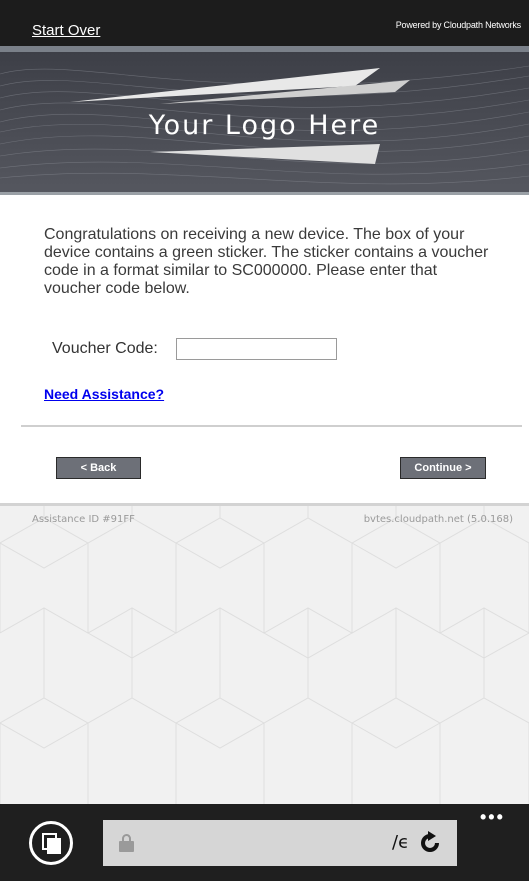 The width and height of the screenshot is (529, 881). What do you see at coordinates (256, 349) in the screenshot?
I see `voucher-code-input` at bounding box center [256, 349].